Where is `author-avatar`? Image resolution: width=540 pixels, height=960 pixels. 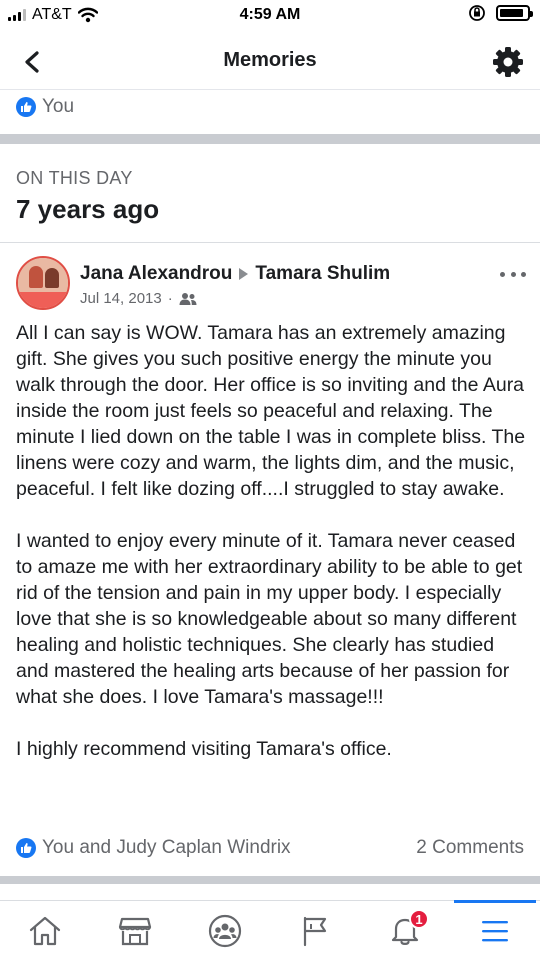
author-avatar is located at coordinates (43, 283).